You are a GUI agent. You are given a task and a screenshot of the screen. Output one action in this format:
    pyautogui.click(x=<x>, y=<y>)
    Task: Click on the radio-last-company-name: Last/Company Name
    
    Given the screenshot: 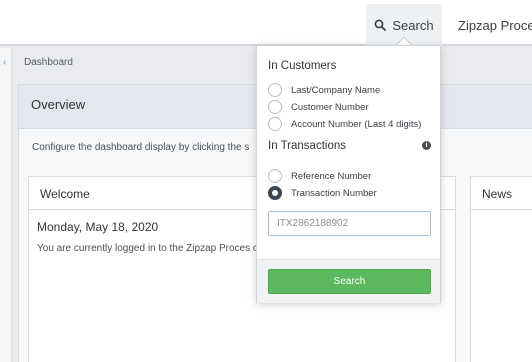 What is the action you would take?
    pyautogui.click(x=324, y=90)
    